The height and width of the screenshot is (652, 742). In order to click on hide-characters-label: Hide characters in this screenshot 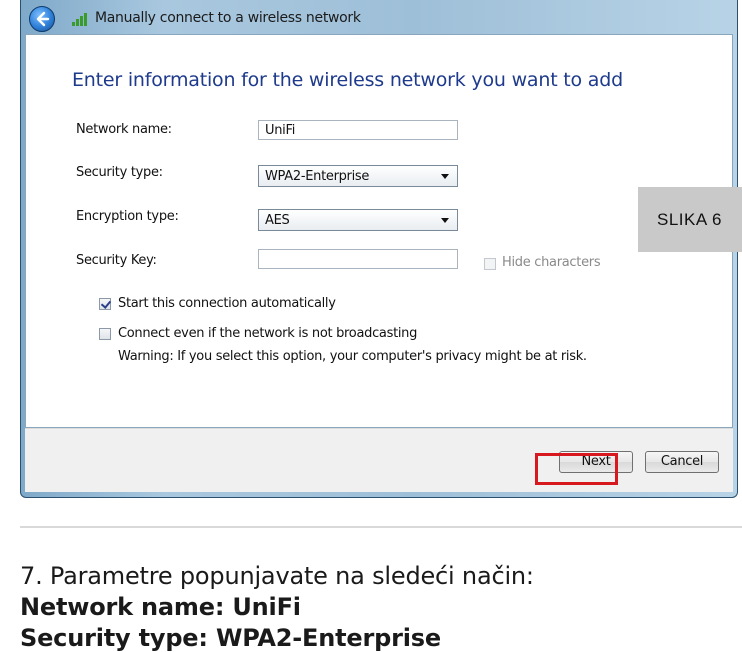, I will do `click(551, 262)`.